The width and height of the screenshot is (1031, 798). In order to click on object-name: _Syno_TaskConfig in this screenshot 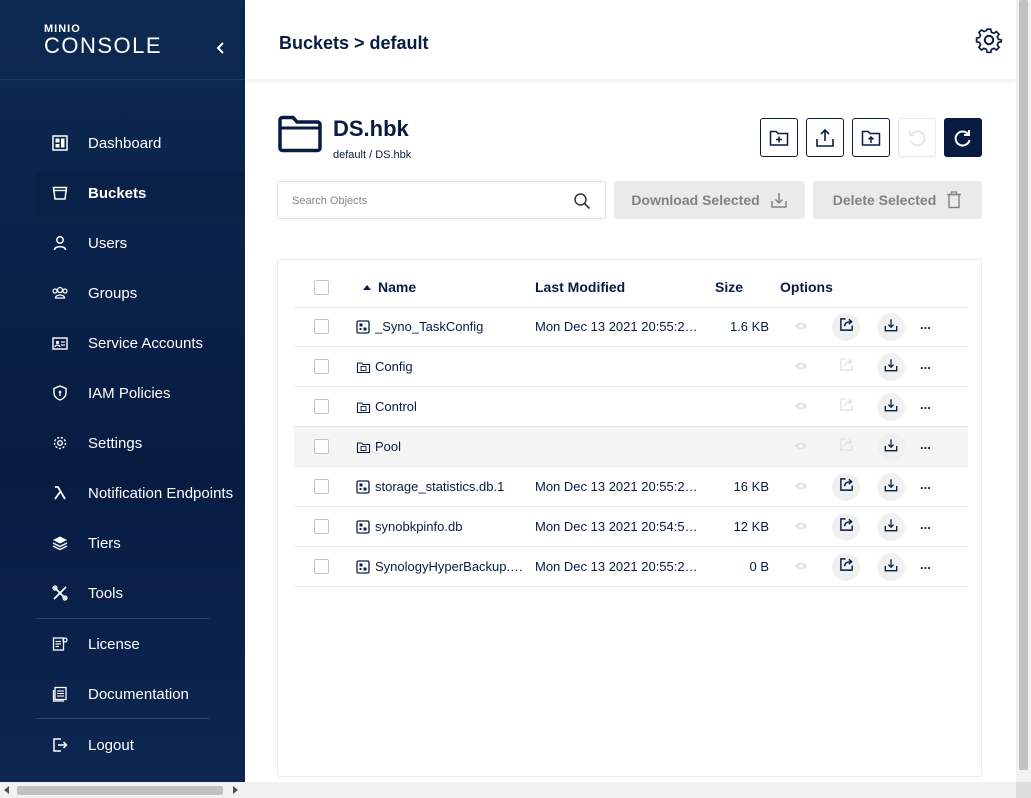, I will do `click(450, 326)`.